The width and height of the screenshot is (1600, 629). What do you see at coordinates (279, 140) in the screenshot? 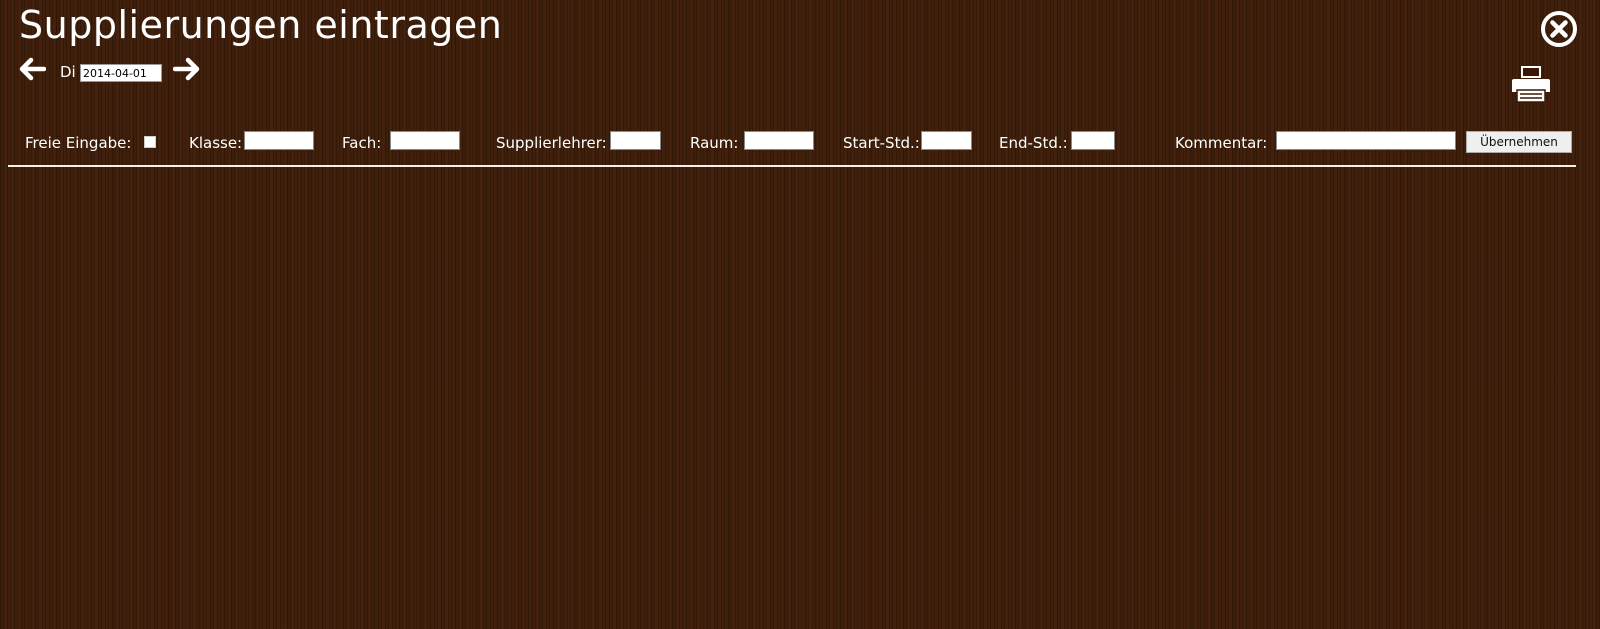
I see `class-input` at bounding box center [279, 140].